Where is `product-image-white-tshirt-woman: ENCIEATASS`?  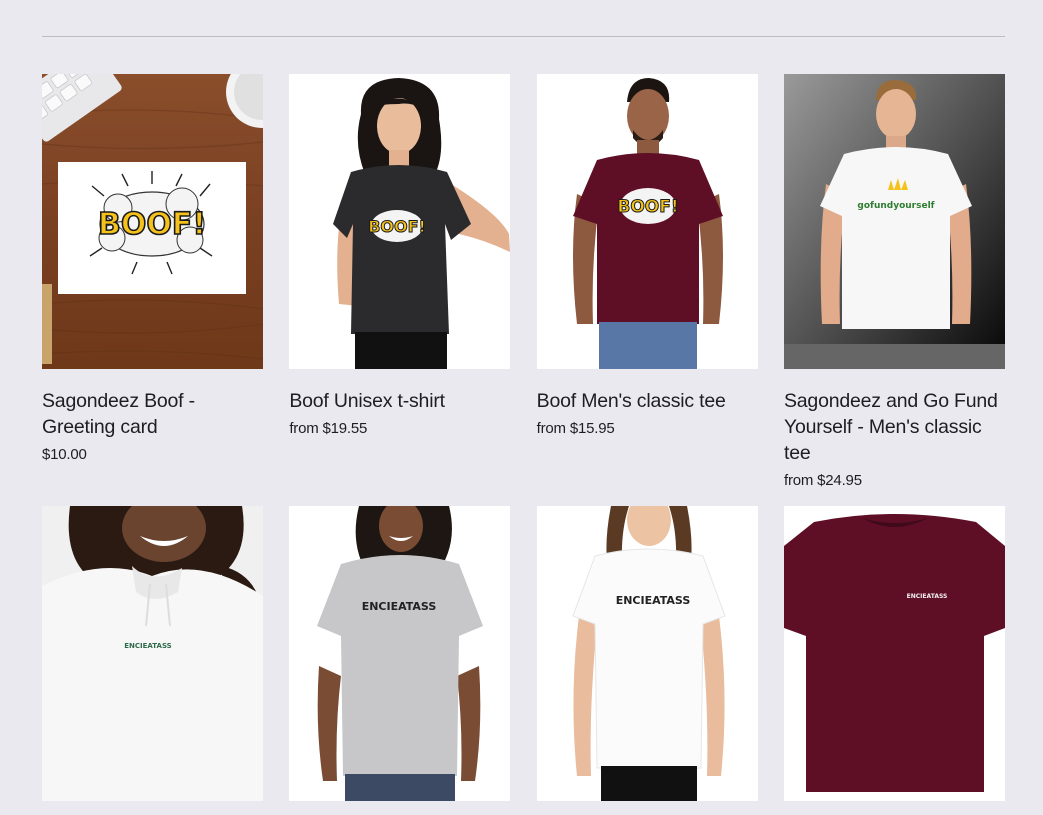
product-image-white-tshirt-woman: ENCIEATASS is located at coordinates (647, 653).